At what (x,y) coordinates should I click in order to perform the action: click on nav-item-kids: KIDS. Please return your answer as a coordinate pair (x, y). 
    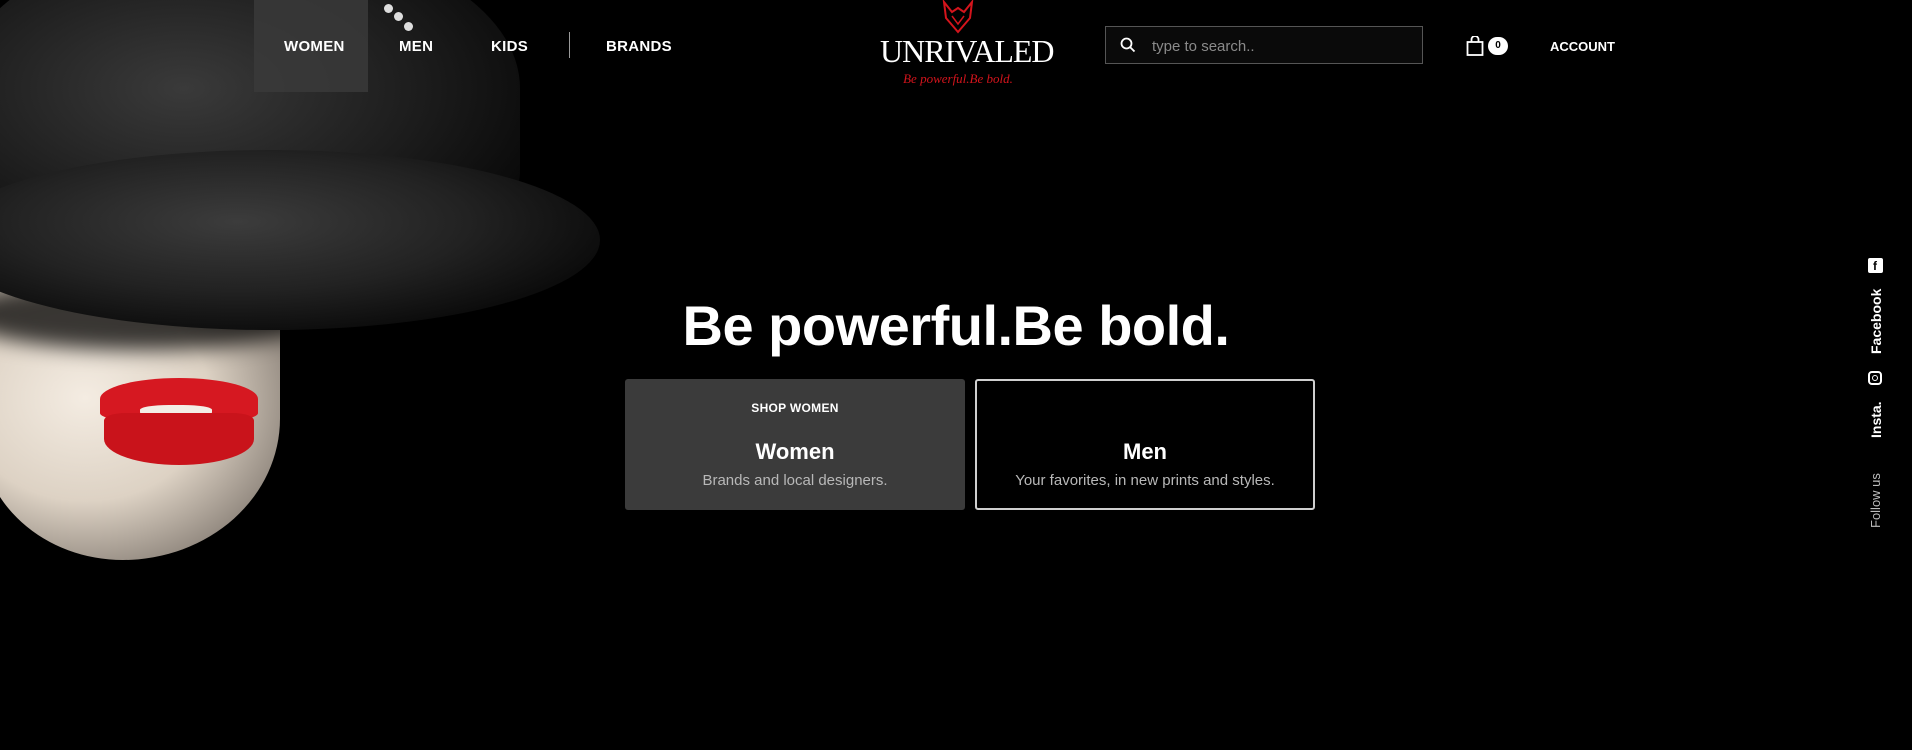
    Looking at the image, I should click on (509, 46).